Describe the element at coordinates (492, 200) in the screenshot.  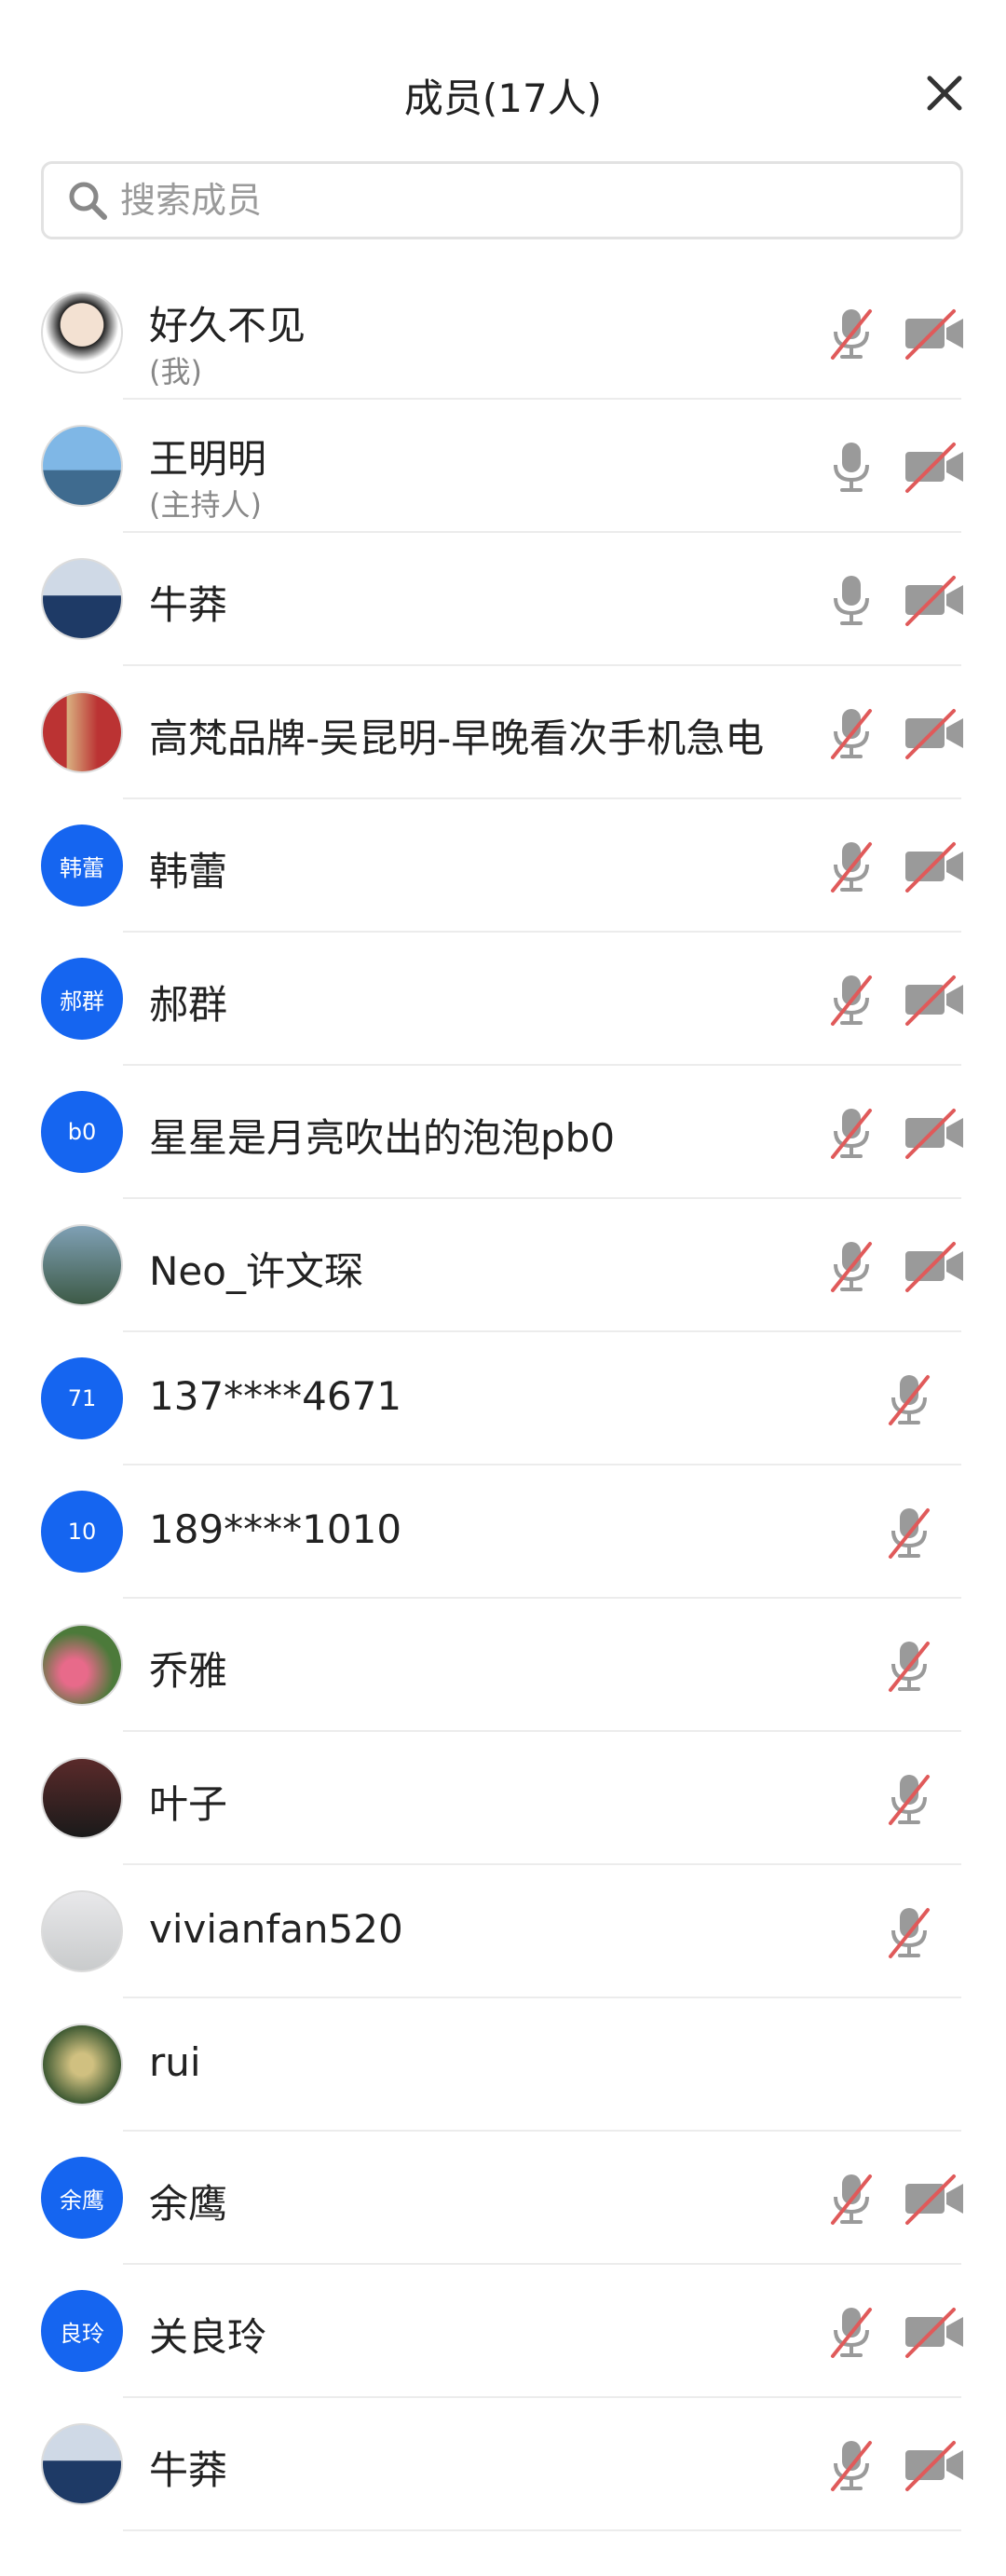
I see `search-input` at that location.